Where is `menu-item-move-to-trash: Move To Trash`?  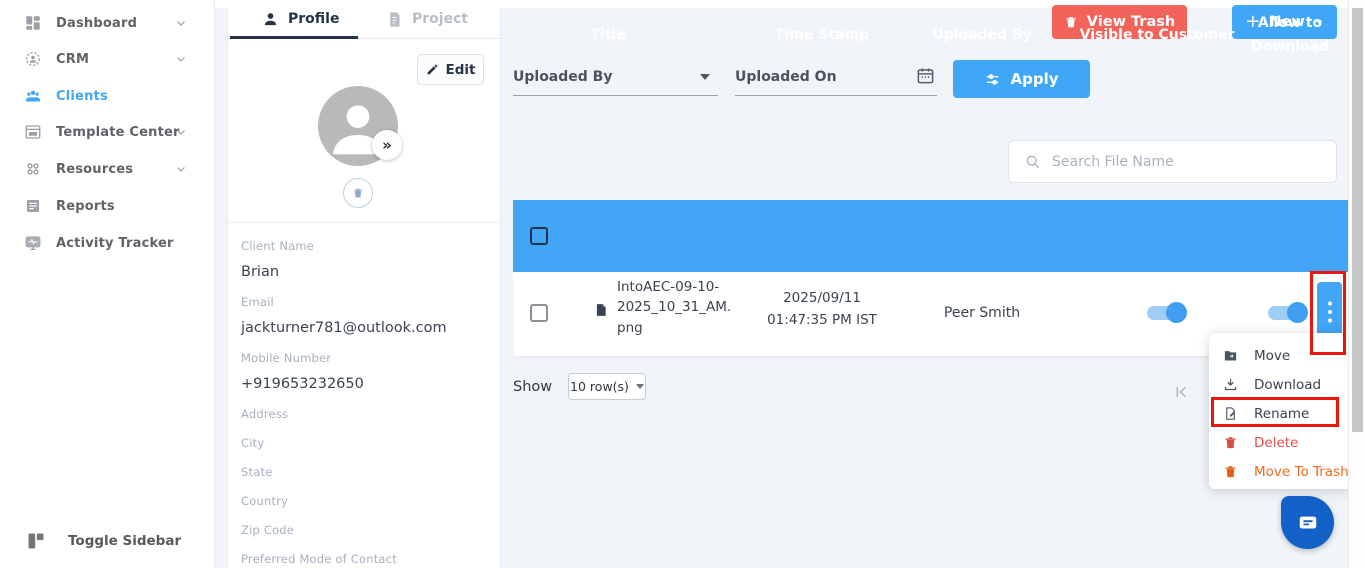 menu-item-move-to-trash: Move To Trash is located at coordinates (1280, 471).